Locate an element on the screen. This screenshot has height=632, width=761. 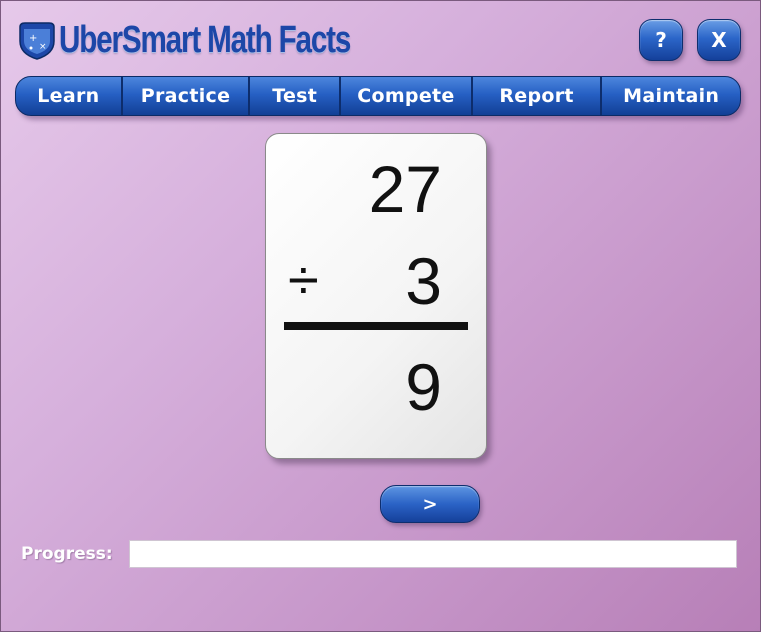
next-button: > is located at coordinates (430, 504).